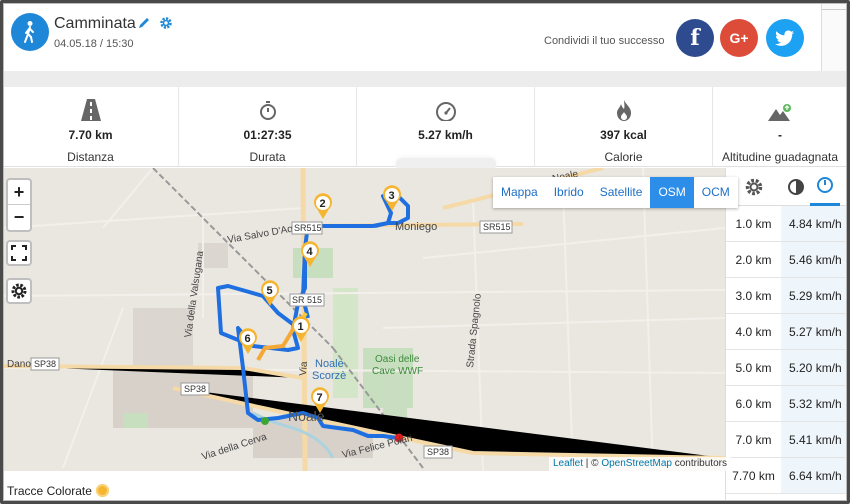  What do you see at coordinates (497, 227) in the screenshot?
I see `shield-sr515-a: SR515` at bounding box center [497, 227].